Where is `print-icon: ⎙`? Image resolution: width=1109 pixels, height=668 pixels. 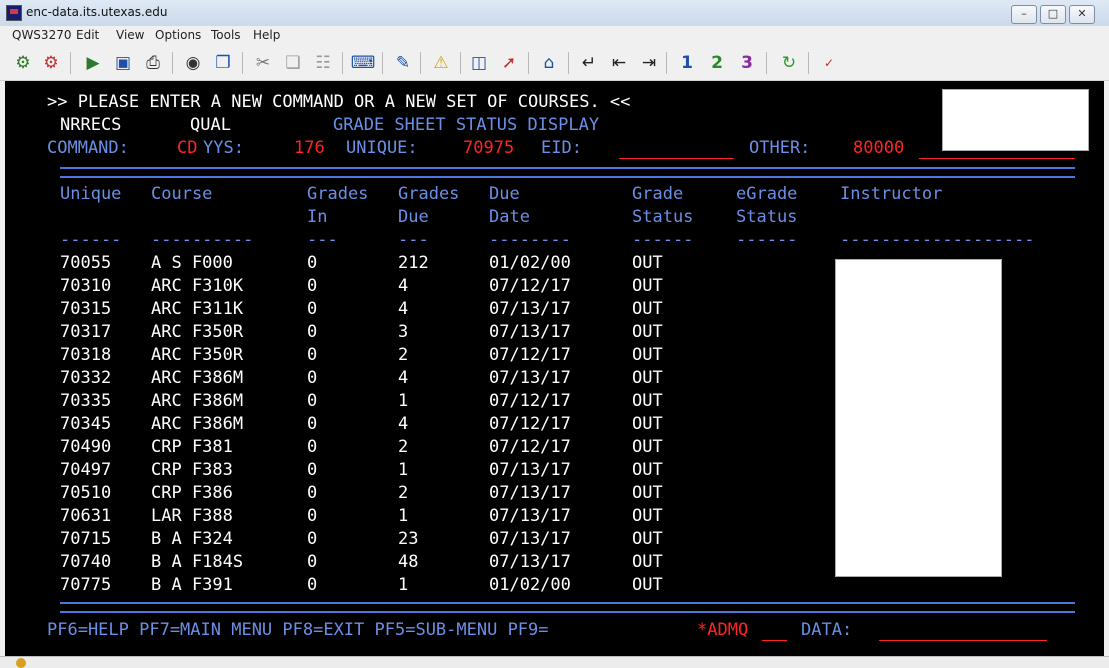 print-icon: ⎙ is located at coordinates (153, 63).